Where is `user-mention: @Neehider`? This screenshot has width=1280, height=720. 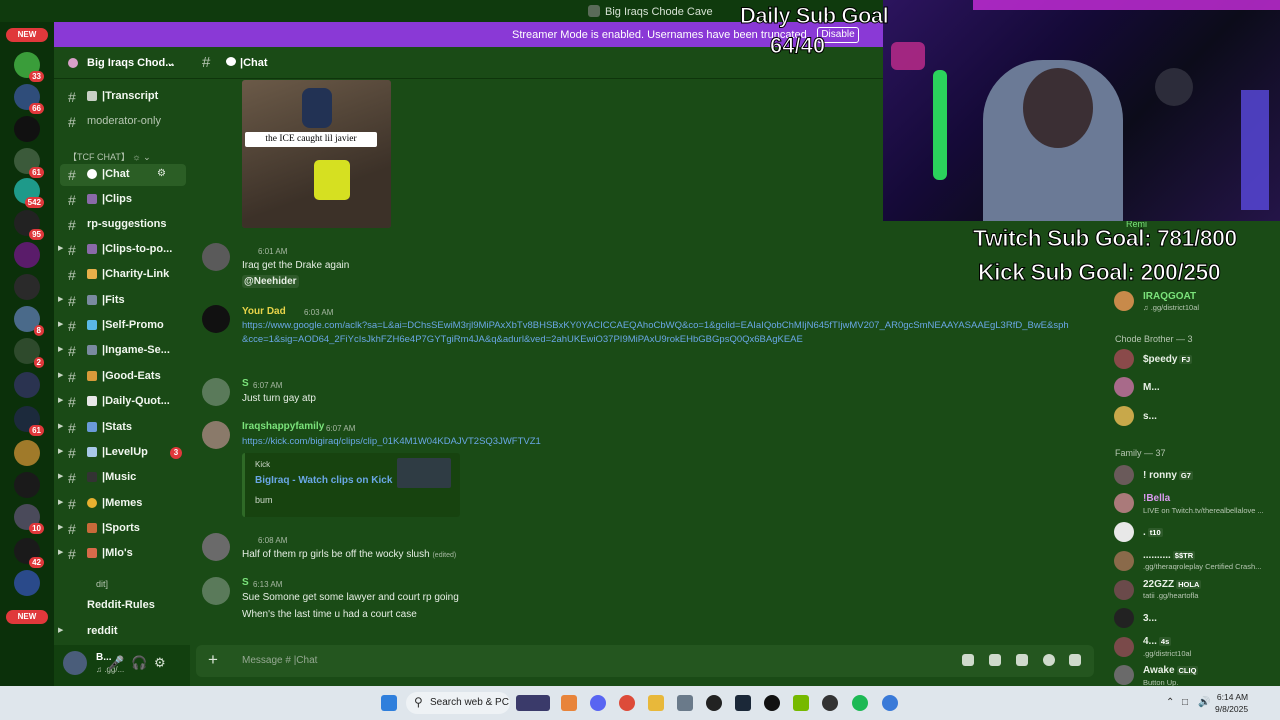 user-mention: @Neehider is located at coordinates (270, 281).